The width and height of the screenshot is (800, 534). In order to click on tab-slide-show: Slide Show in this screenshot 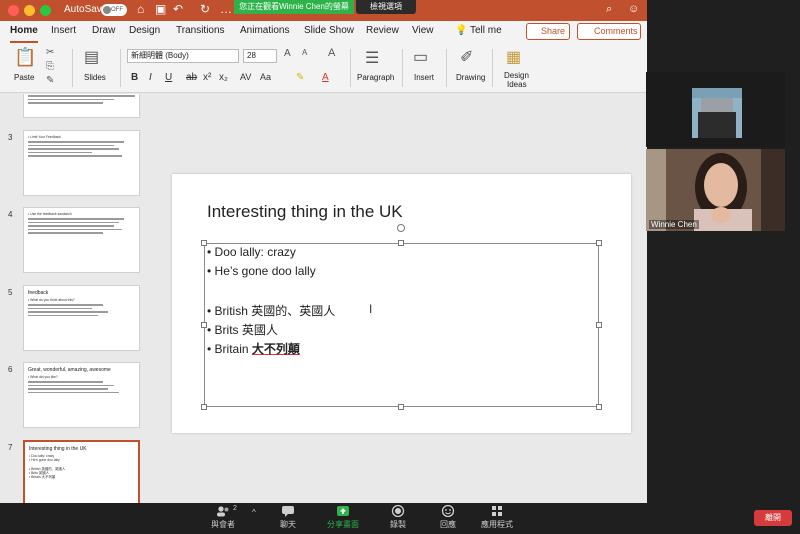, I will do `click(329, 30)`.